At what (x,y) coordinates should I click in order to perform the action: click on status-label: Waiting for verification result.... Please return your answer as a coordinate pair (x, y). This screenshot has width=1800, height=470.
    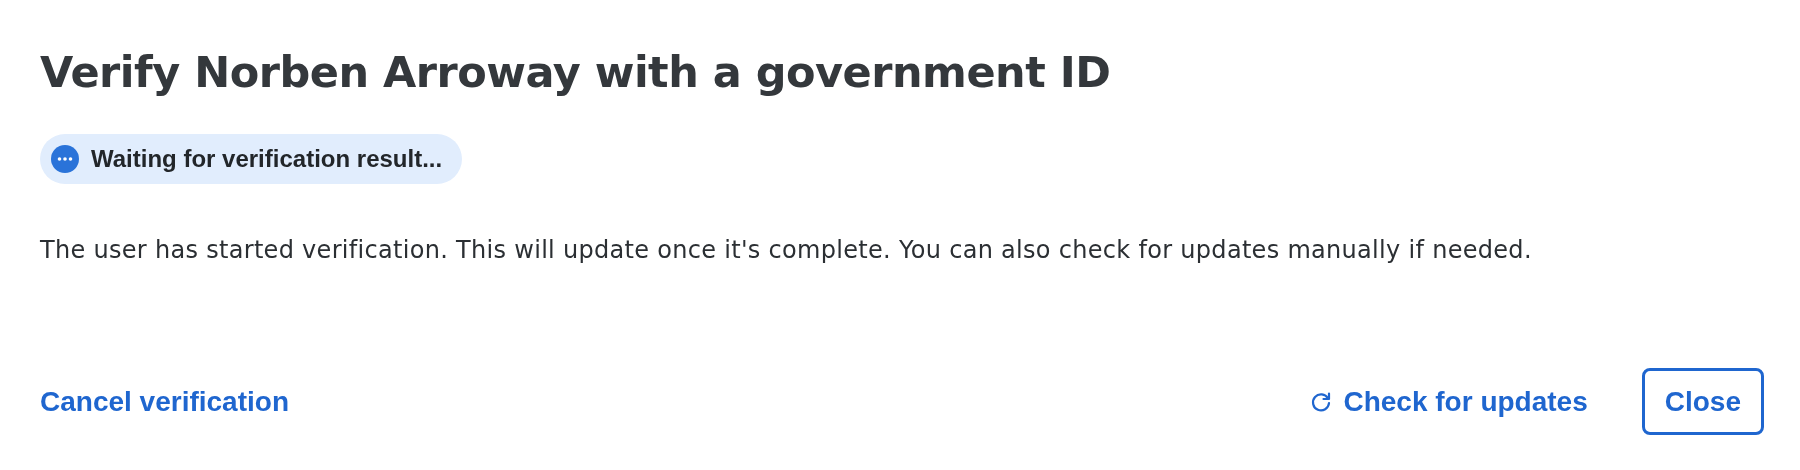
    Looking at the image, I should click on (267, 159).